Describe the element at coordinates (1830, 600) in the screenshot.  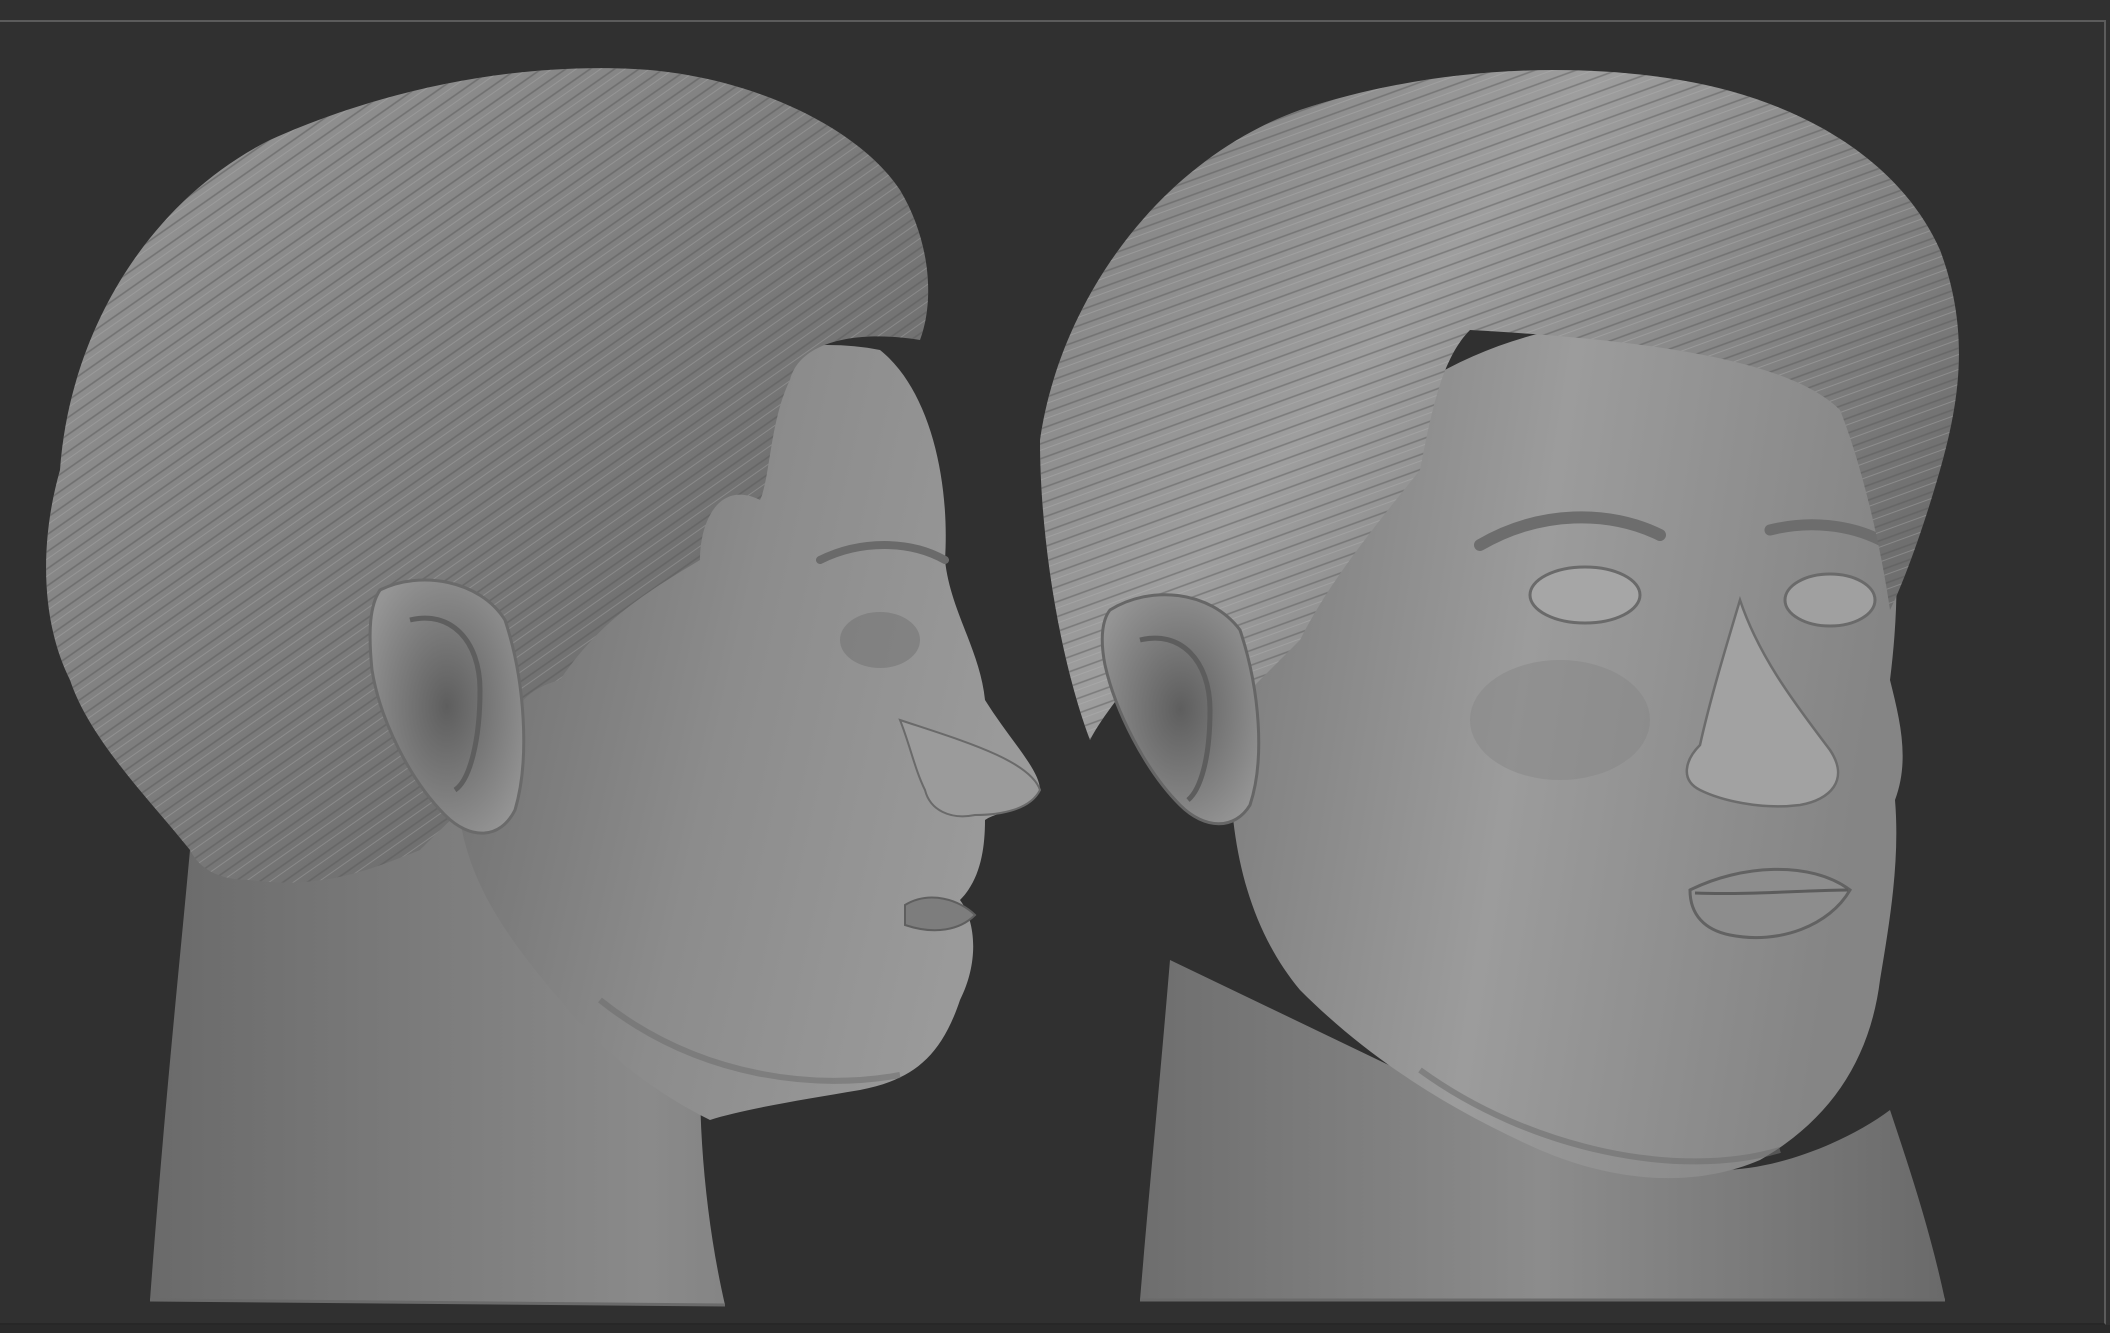
I see `three-quarter-right-eye` at that location.